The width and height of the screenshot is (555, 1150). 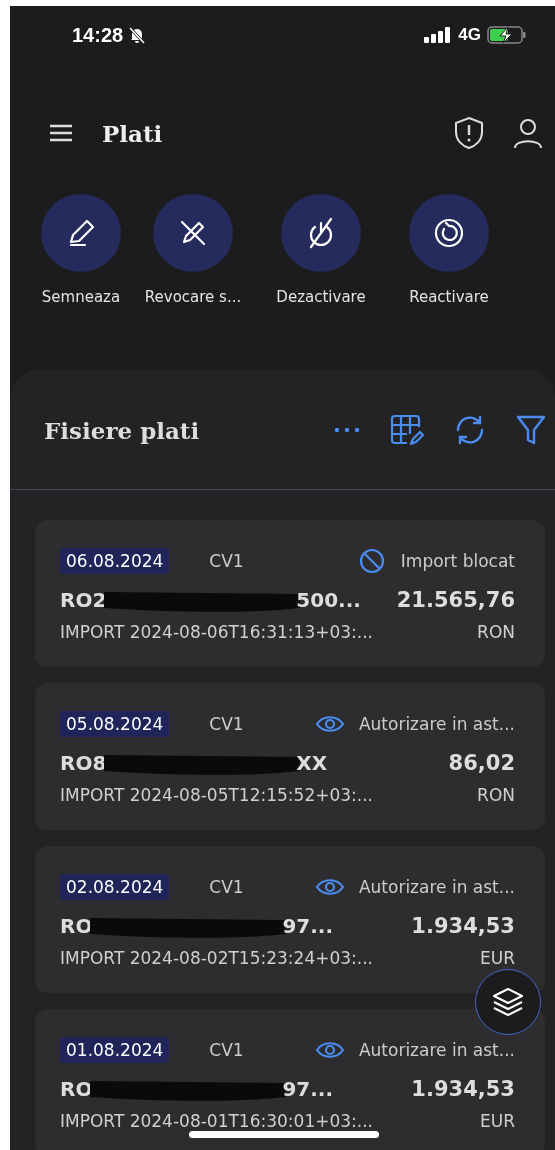 What do you see at coordinates (61, 133) in the screenshot?
I see `menu-icon` at bounding box center [61, 133].